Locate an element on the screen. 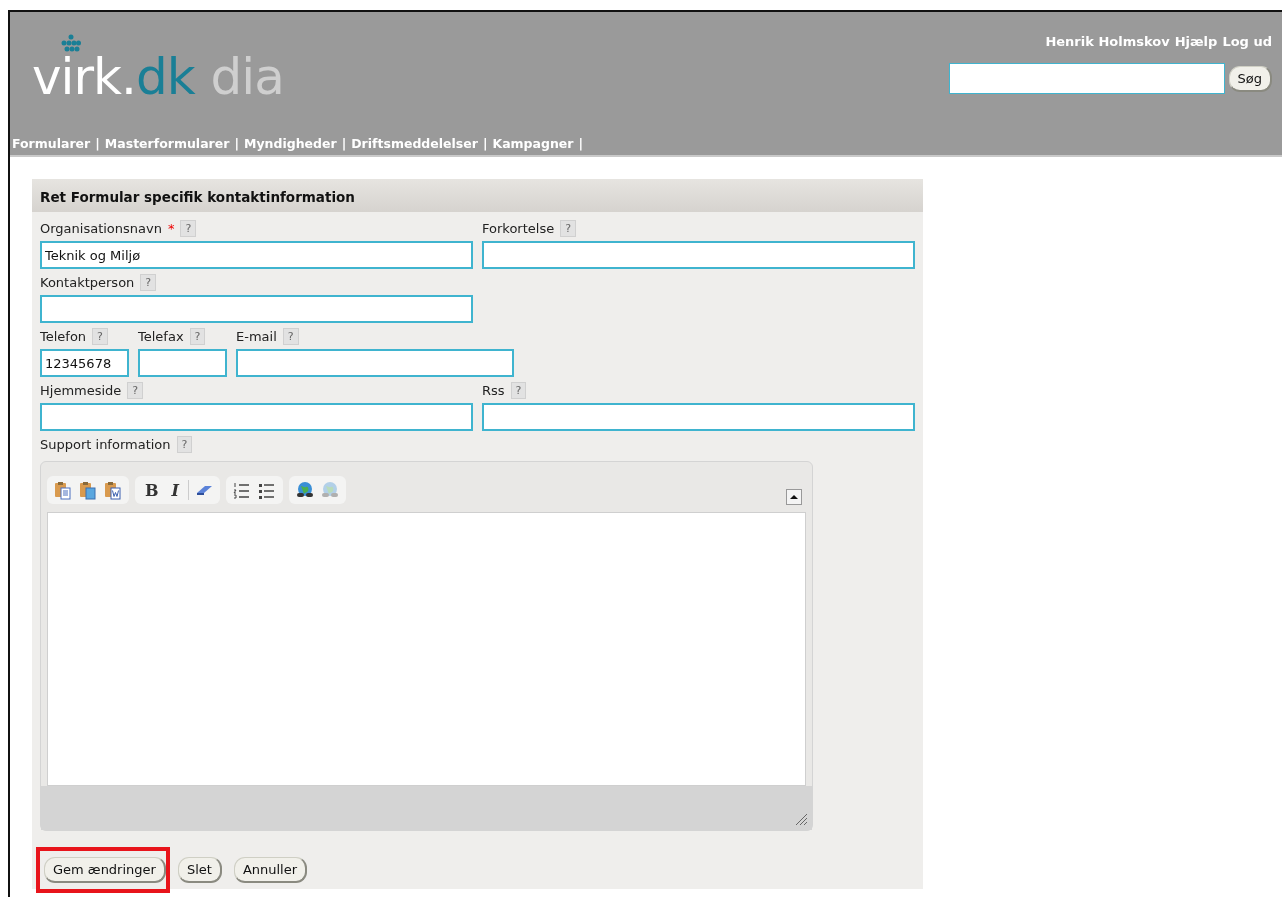 The image size is (1282, 899). action-button: Slet is located at coordinates (199, 870).